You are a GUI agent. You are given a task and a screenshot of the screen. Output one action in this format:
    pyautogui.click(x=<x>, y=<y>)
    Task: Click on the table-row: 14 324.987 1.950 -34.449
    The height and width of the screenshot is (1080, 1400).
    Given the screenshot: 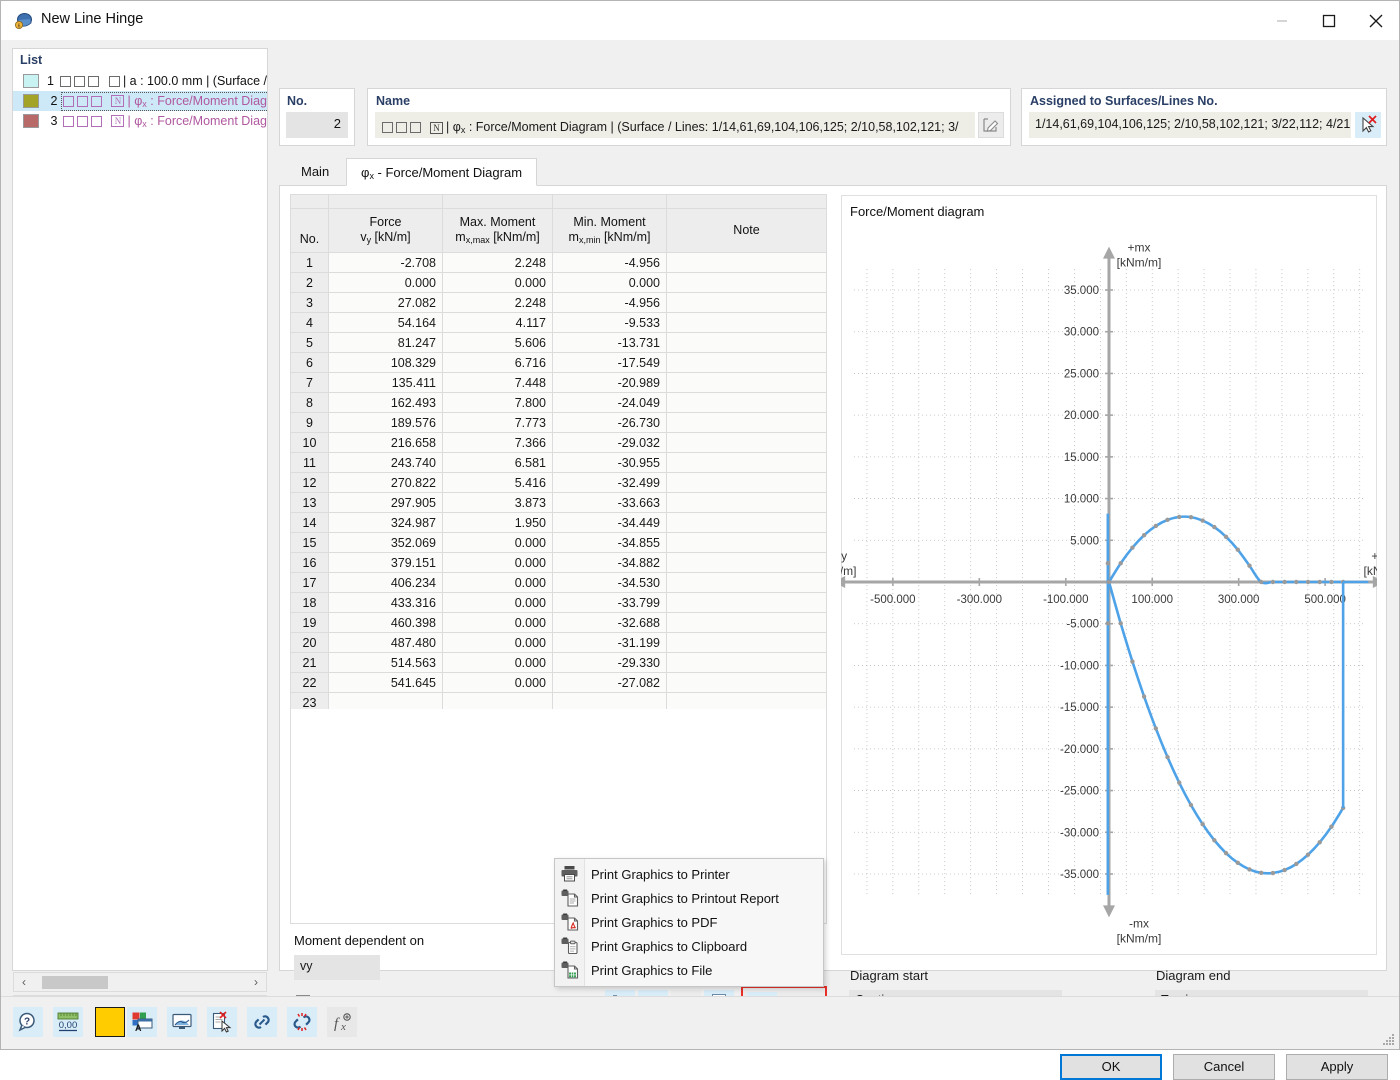 What is the action you would take?
    pyautogui.click(x=558, y=522)
    